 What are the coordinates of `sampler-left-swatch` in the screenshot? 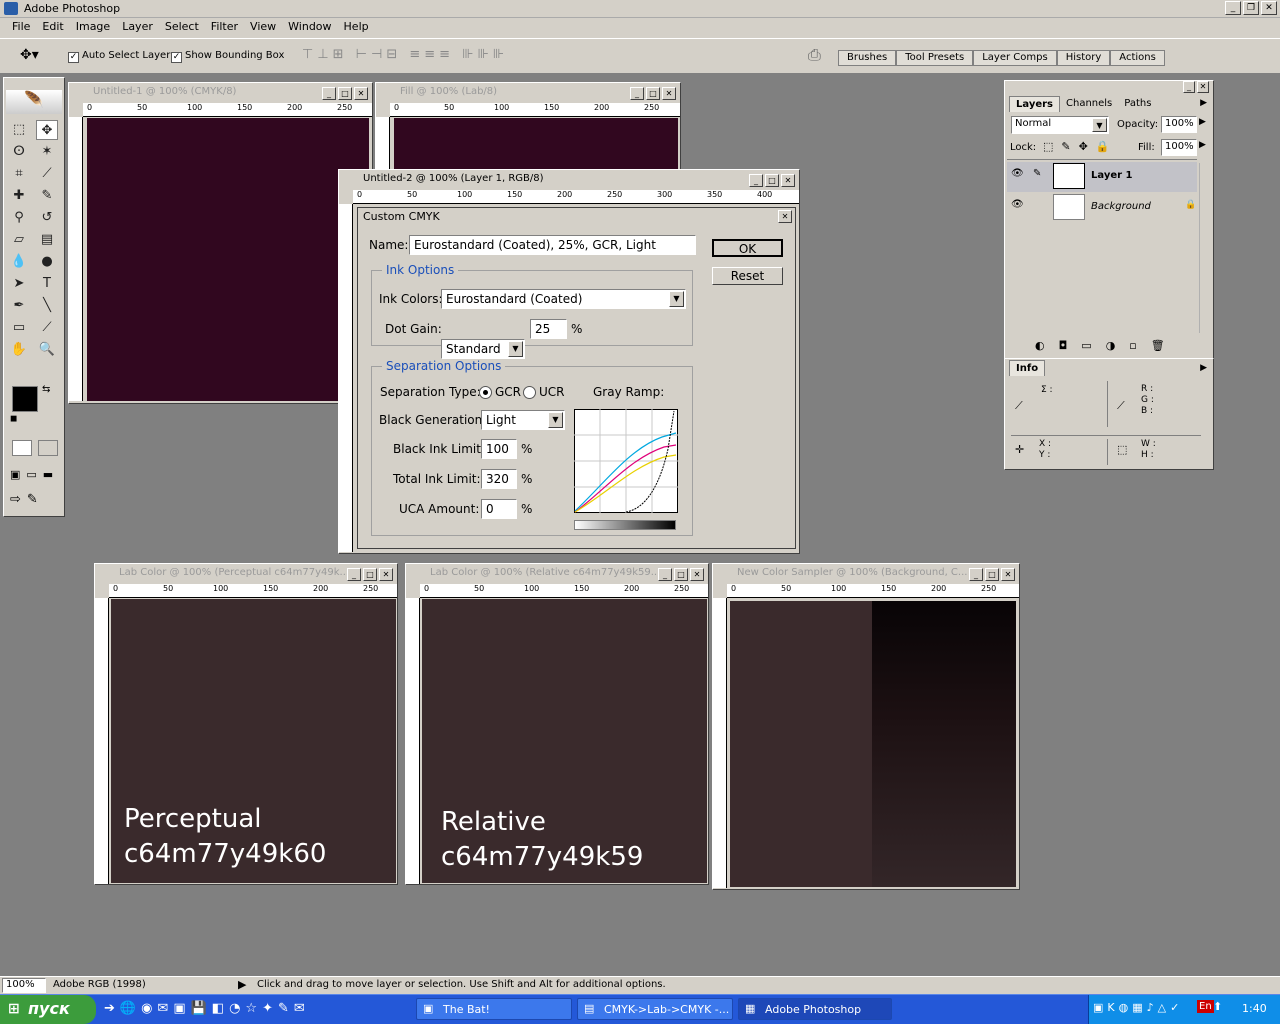 It's located at (801, 744).